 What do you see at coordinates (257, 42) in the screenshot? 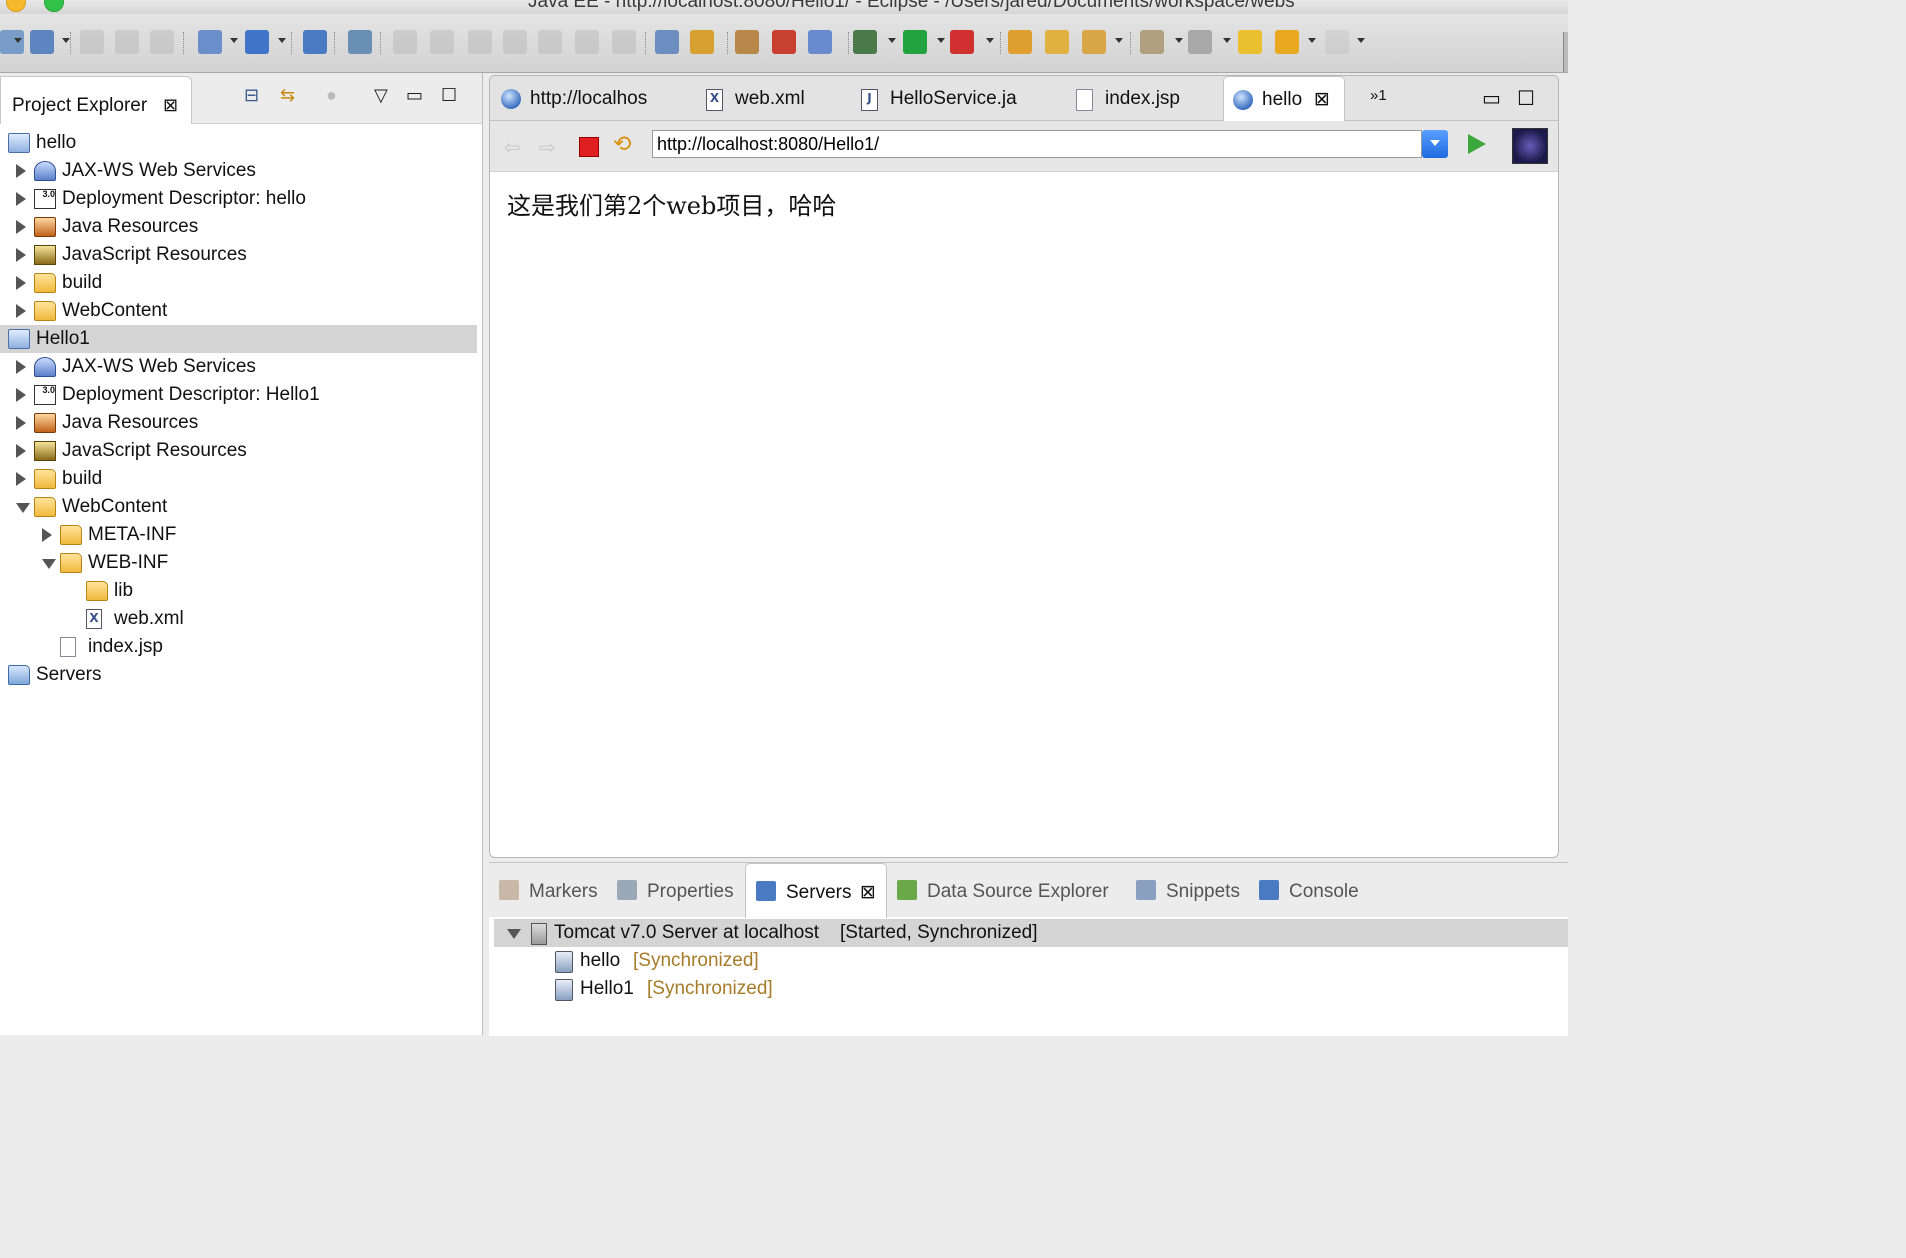
I see `new-web-service-icon` at bounding box center [257, 42].